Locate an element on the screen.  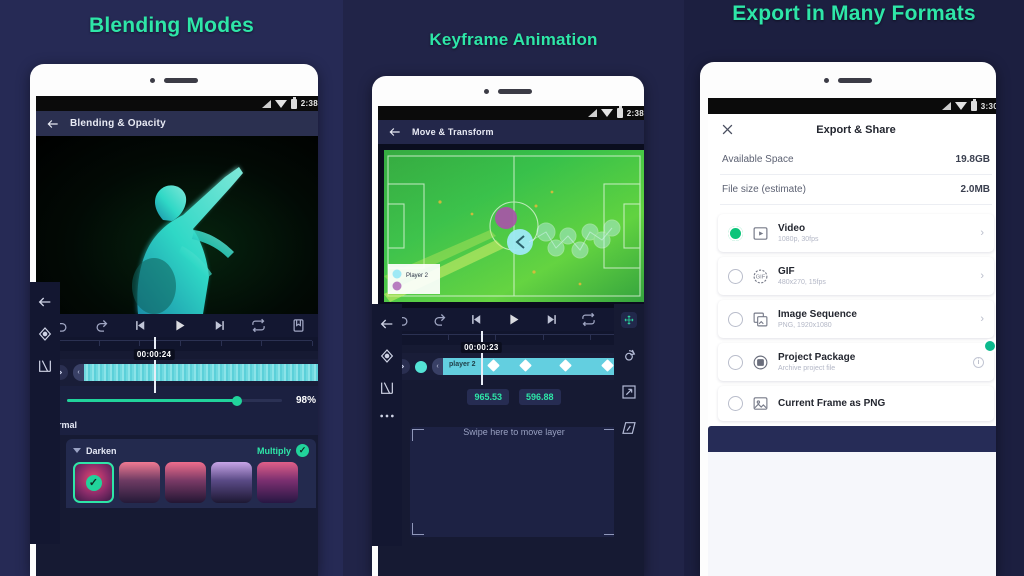
opacity-row: 98% is located at coordinates (177, 400).